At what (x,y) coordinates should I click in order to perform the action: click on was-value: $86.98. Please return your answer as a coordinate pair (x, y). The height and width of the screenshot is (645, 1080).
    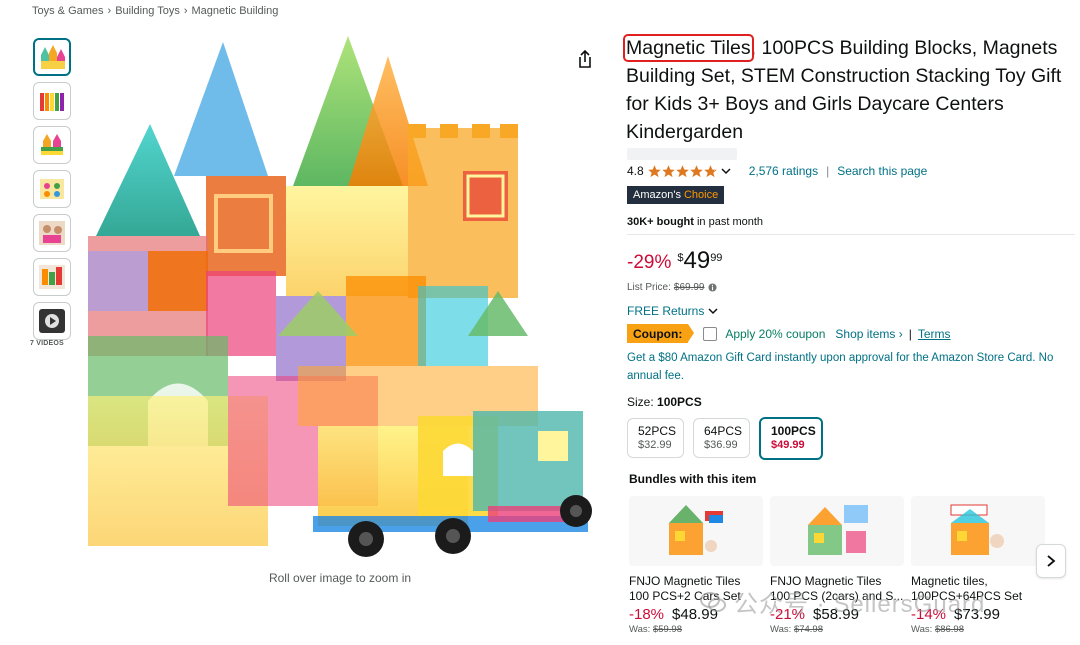
    Looking at the image, I should click on (949, 629).